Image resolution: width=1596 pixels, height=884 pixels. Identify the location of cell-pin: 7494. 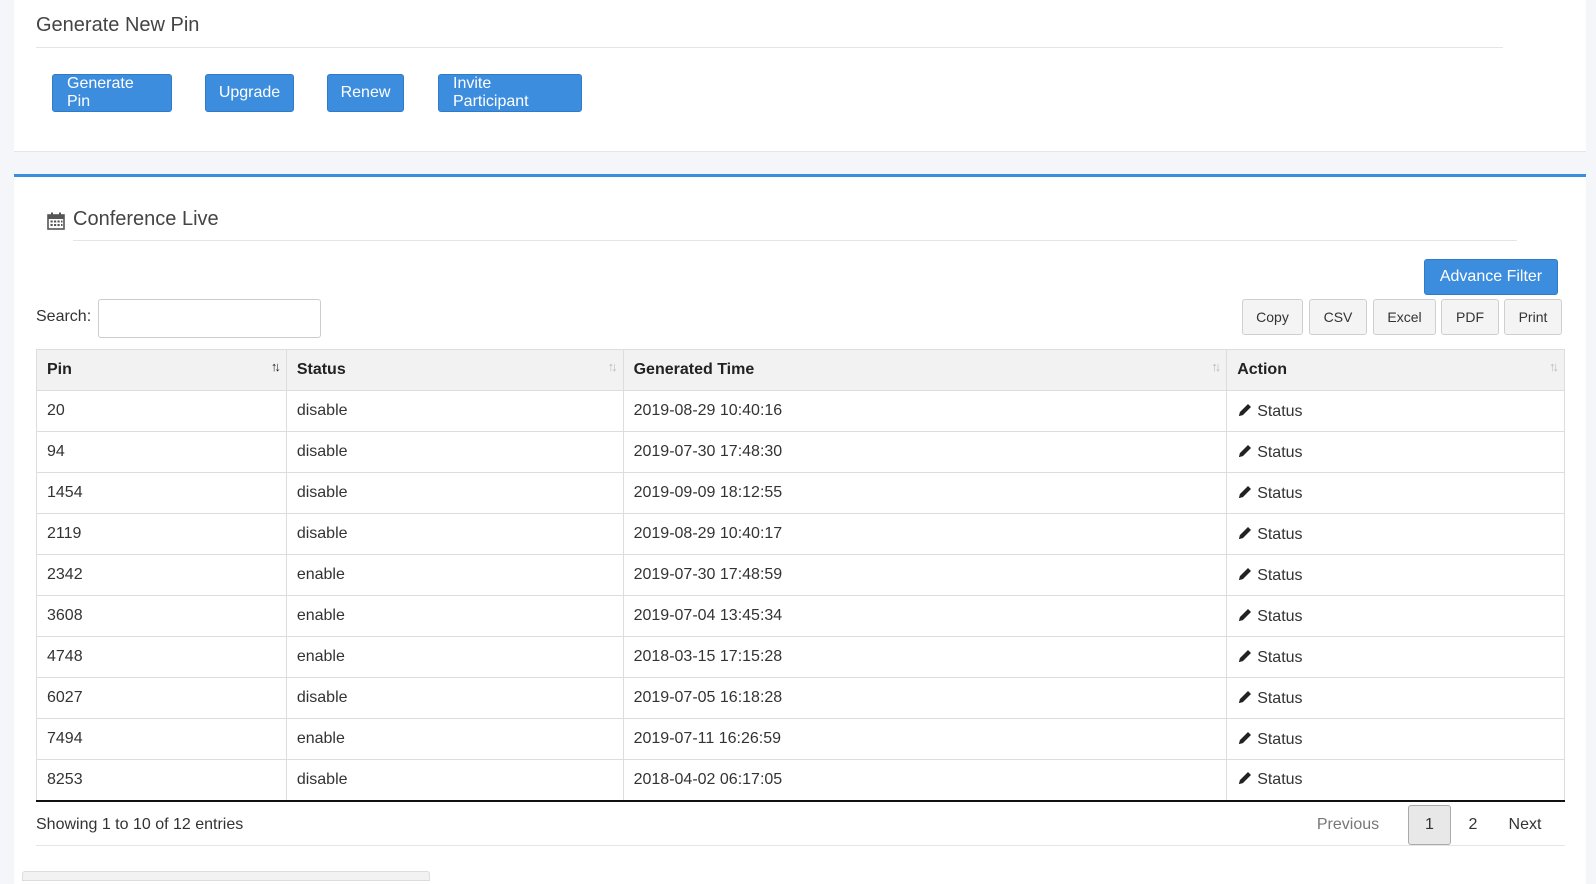
(161, 739).